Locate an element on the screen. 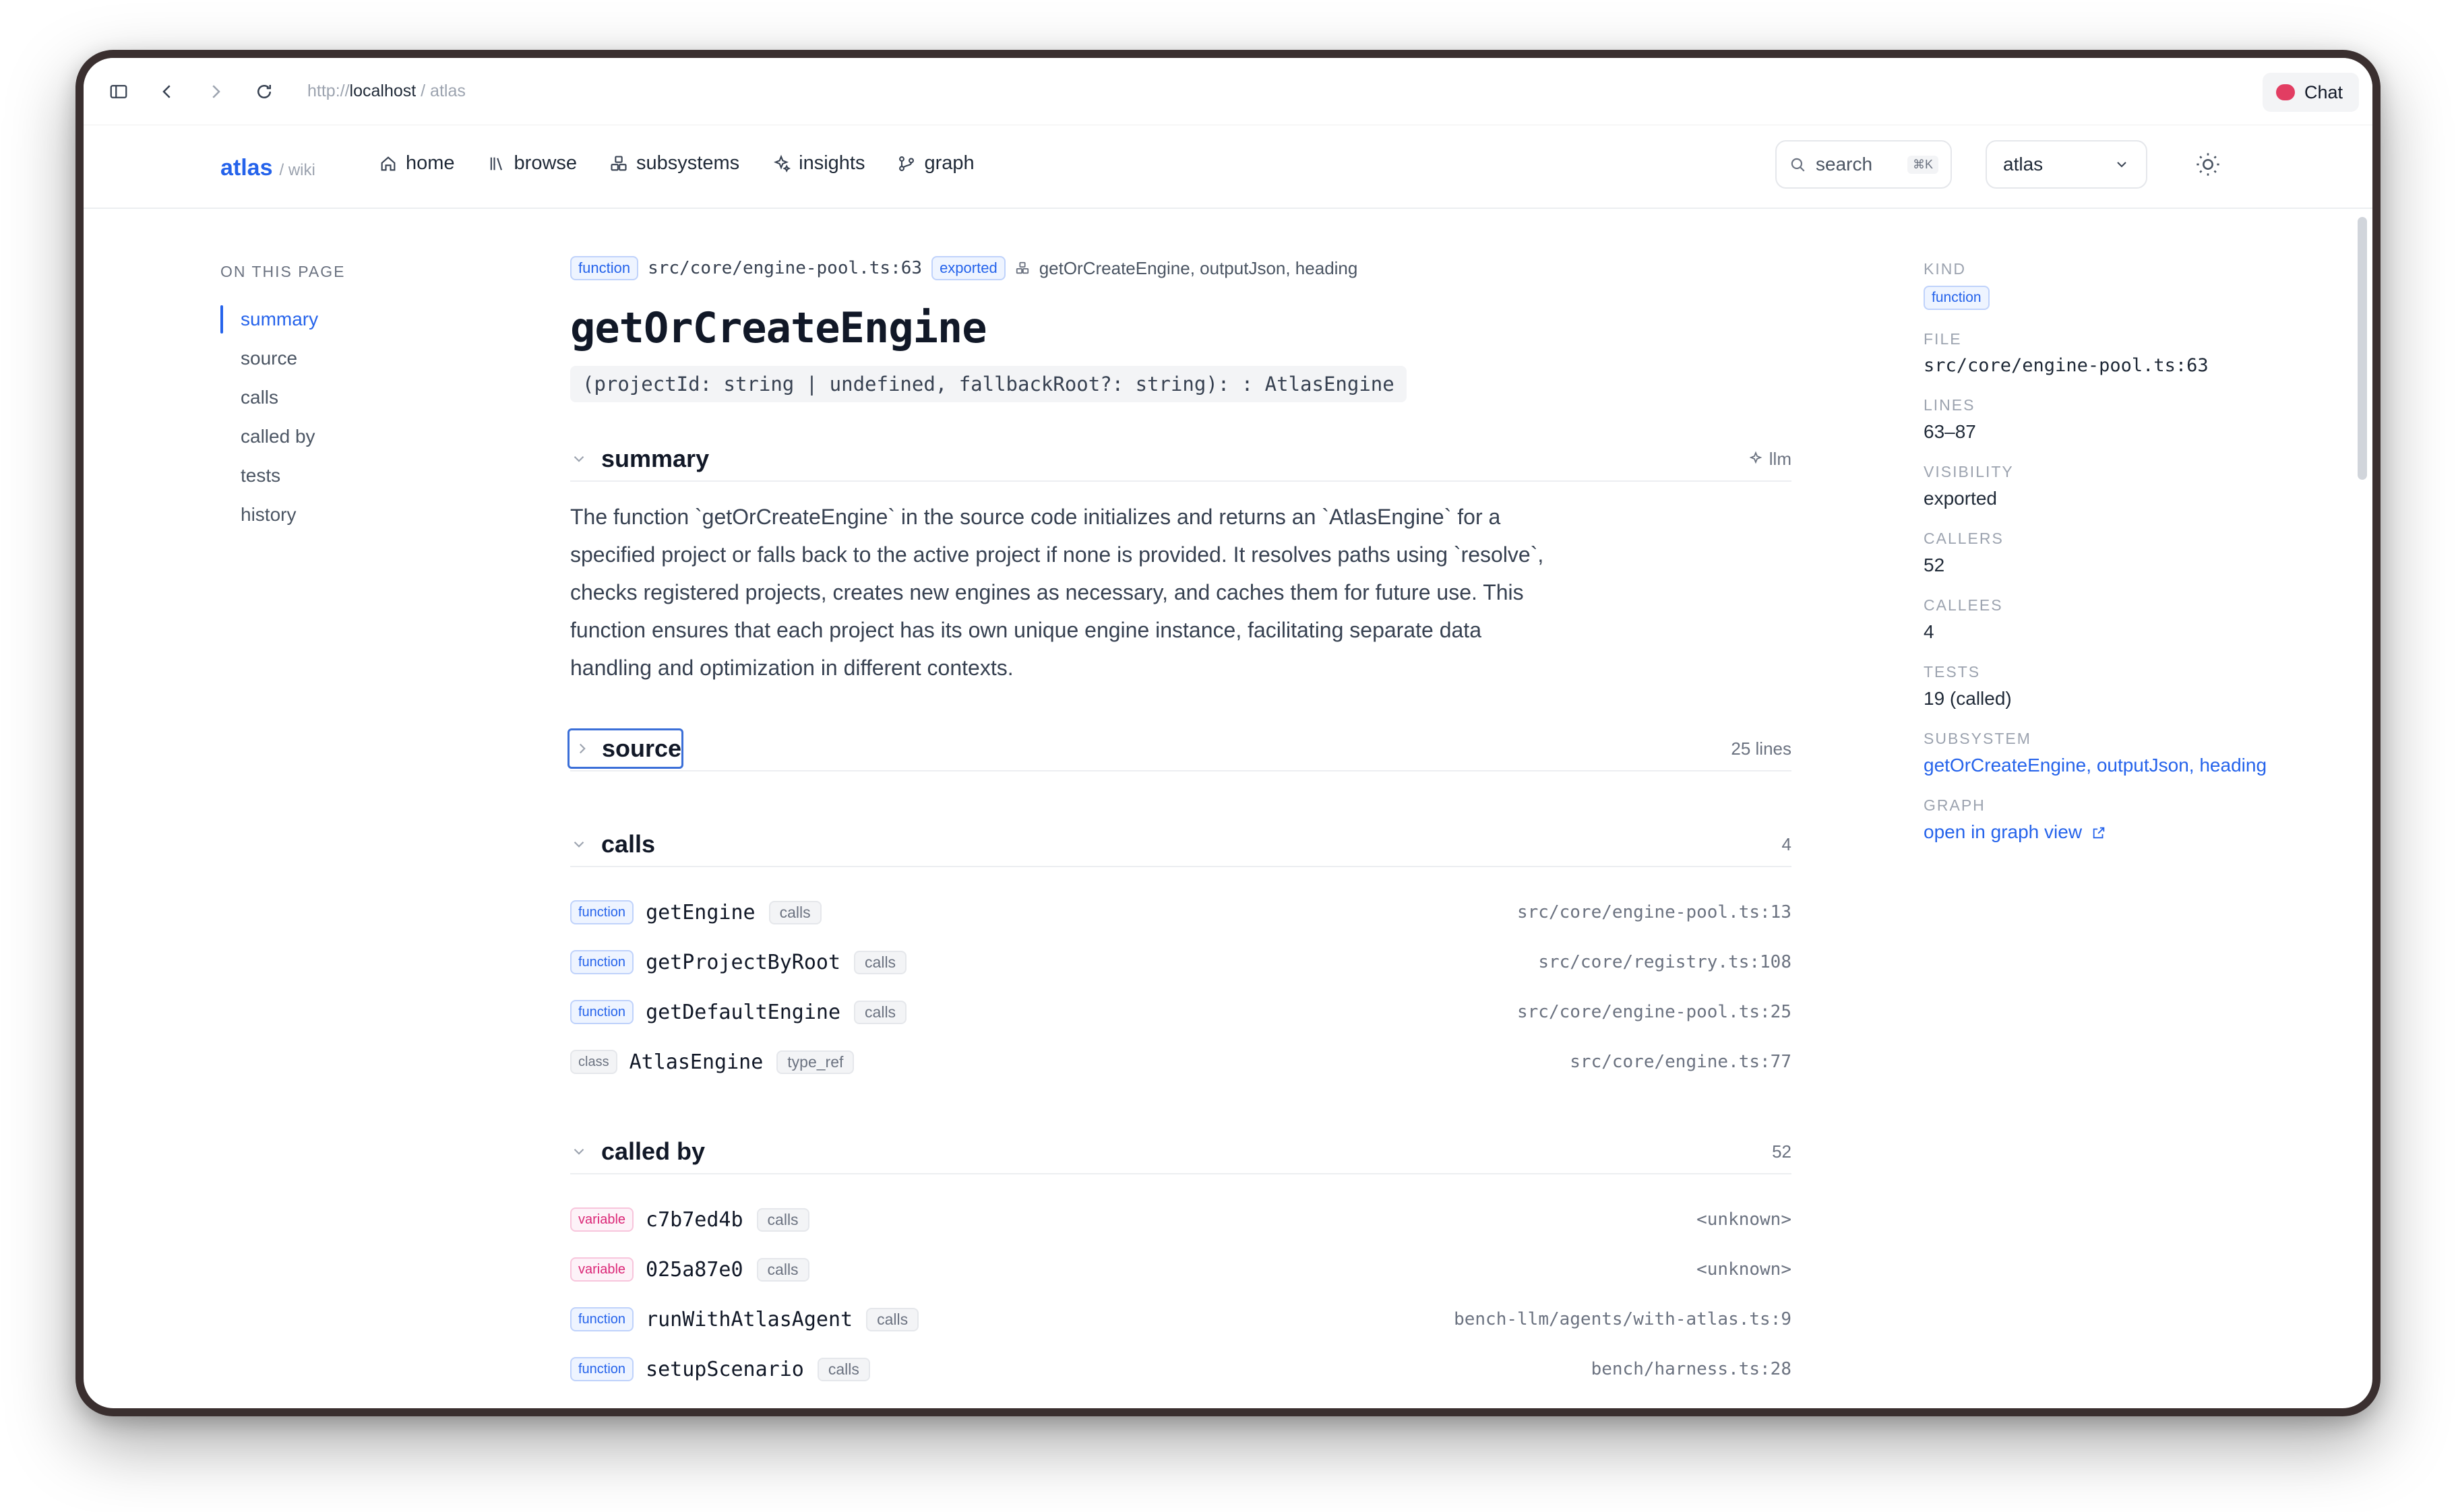 Image resolution: width=2456 pixels, height=1512 pixels. sidebar-toggle-icon is located at coordinates (118, 92).